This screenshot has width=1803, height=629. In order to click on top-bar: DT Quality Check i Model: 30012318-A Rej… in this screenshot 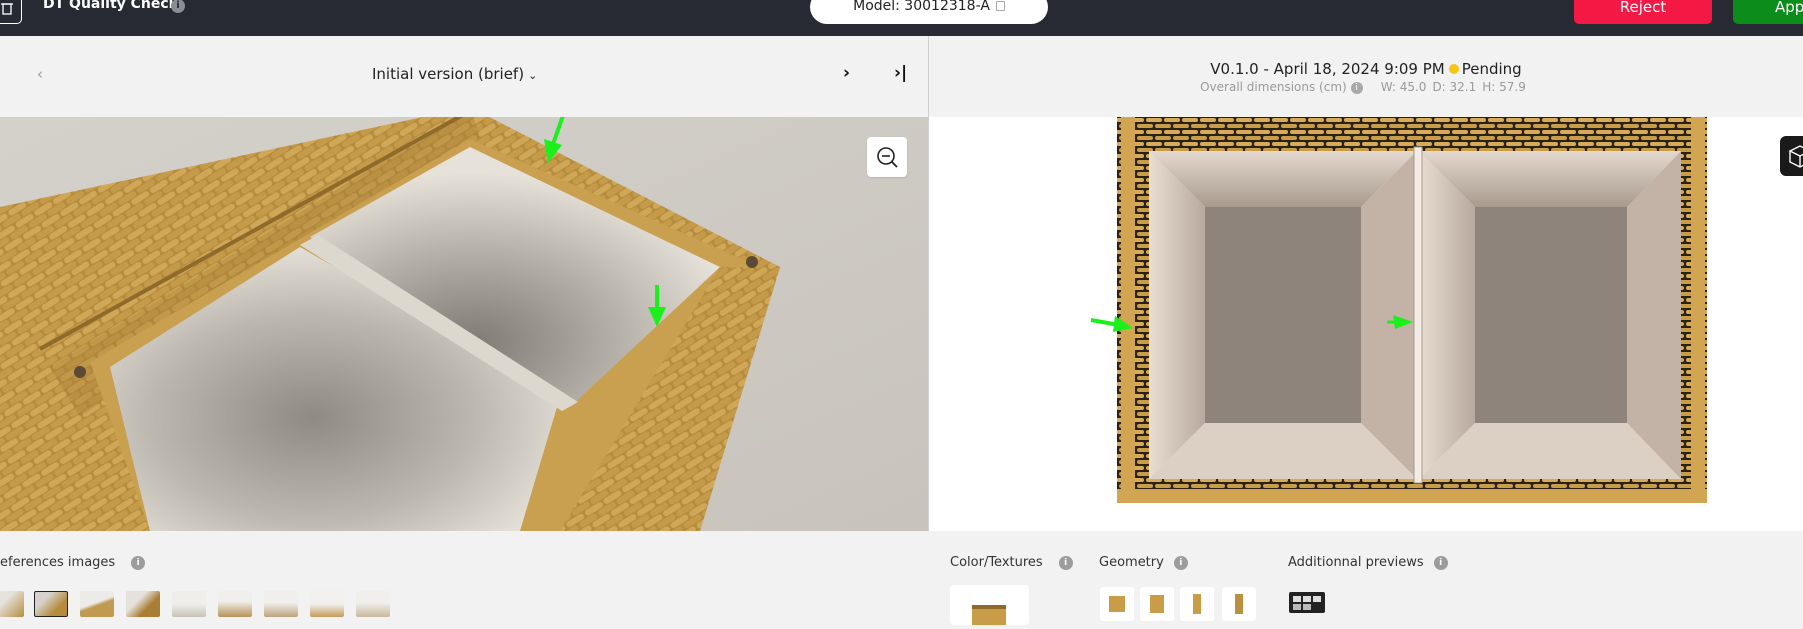, I will do `click(901, 18)`.